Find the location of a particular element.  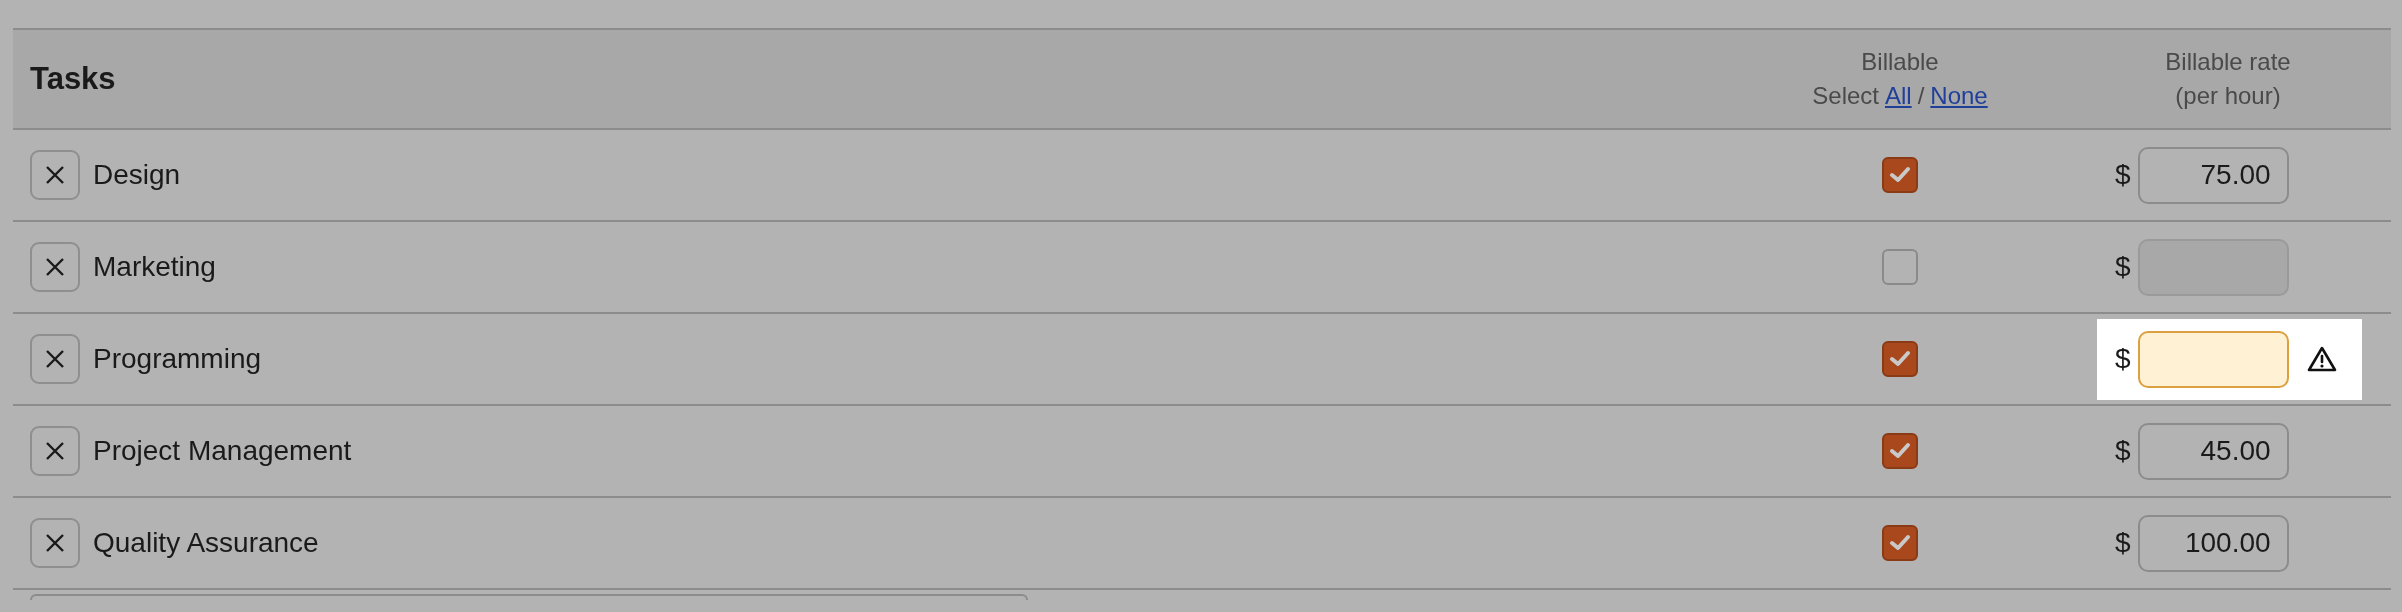

task-name: Quality Assurance is located at coordinates (206, 543).